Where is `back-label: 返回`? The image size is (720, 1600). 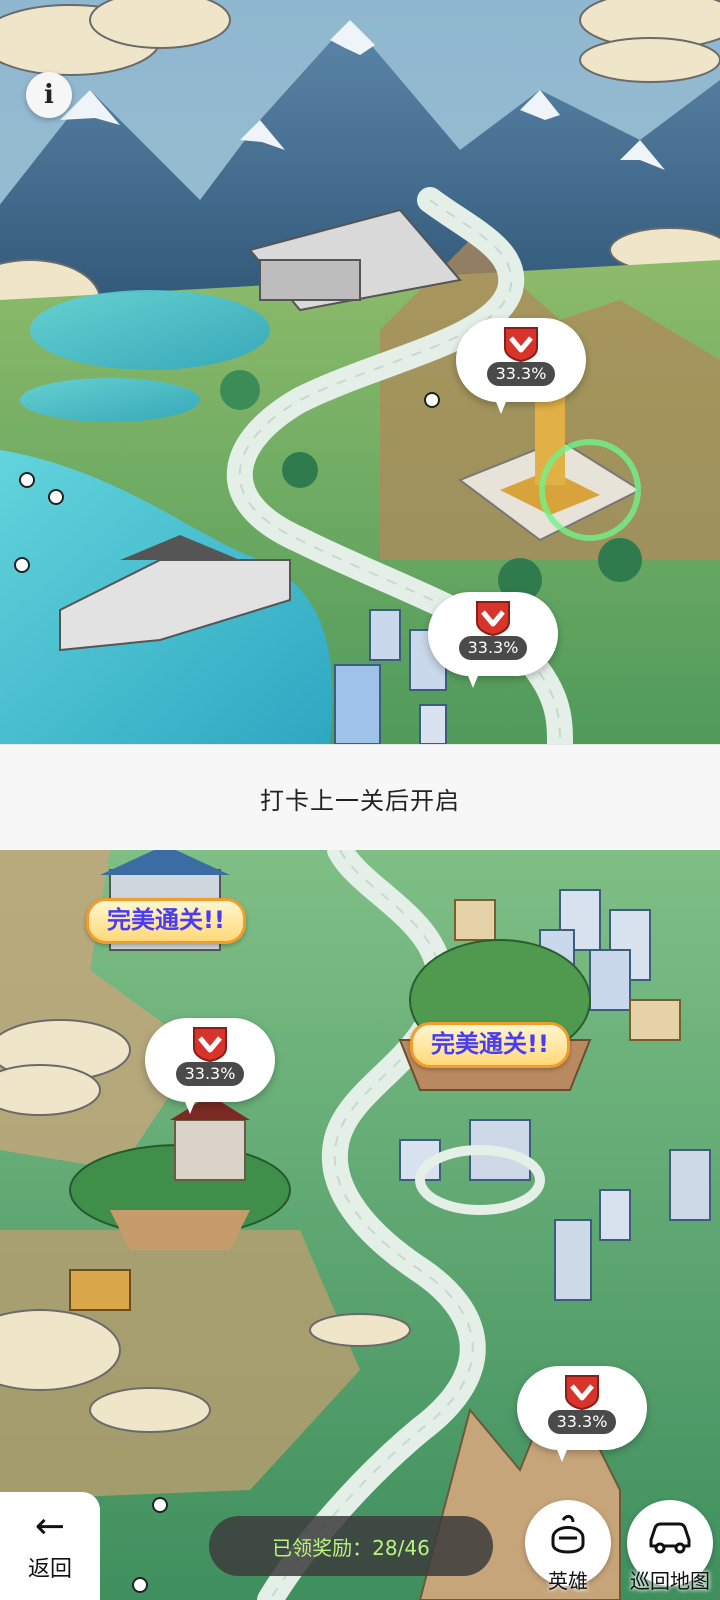
back-label: 返回 is located at coordinates (49, 1569).